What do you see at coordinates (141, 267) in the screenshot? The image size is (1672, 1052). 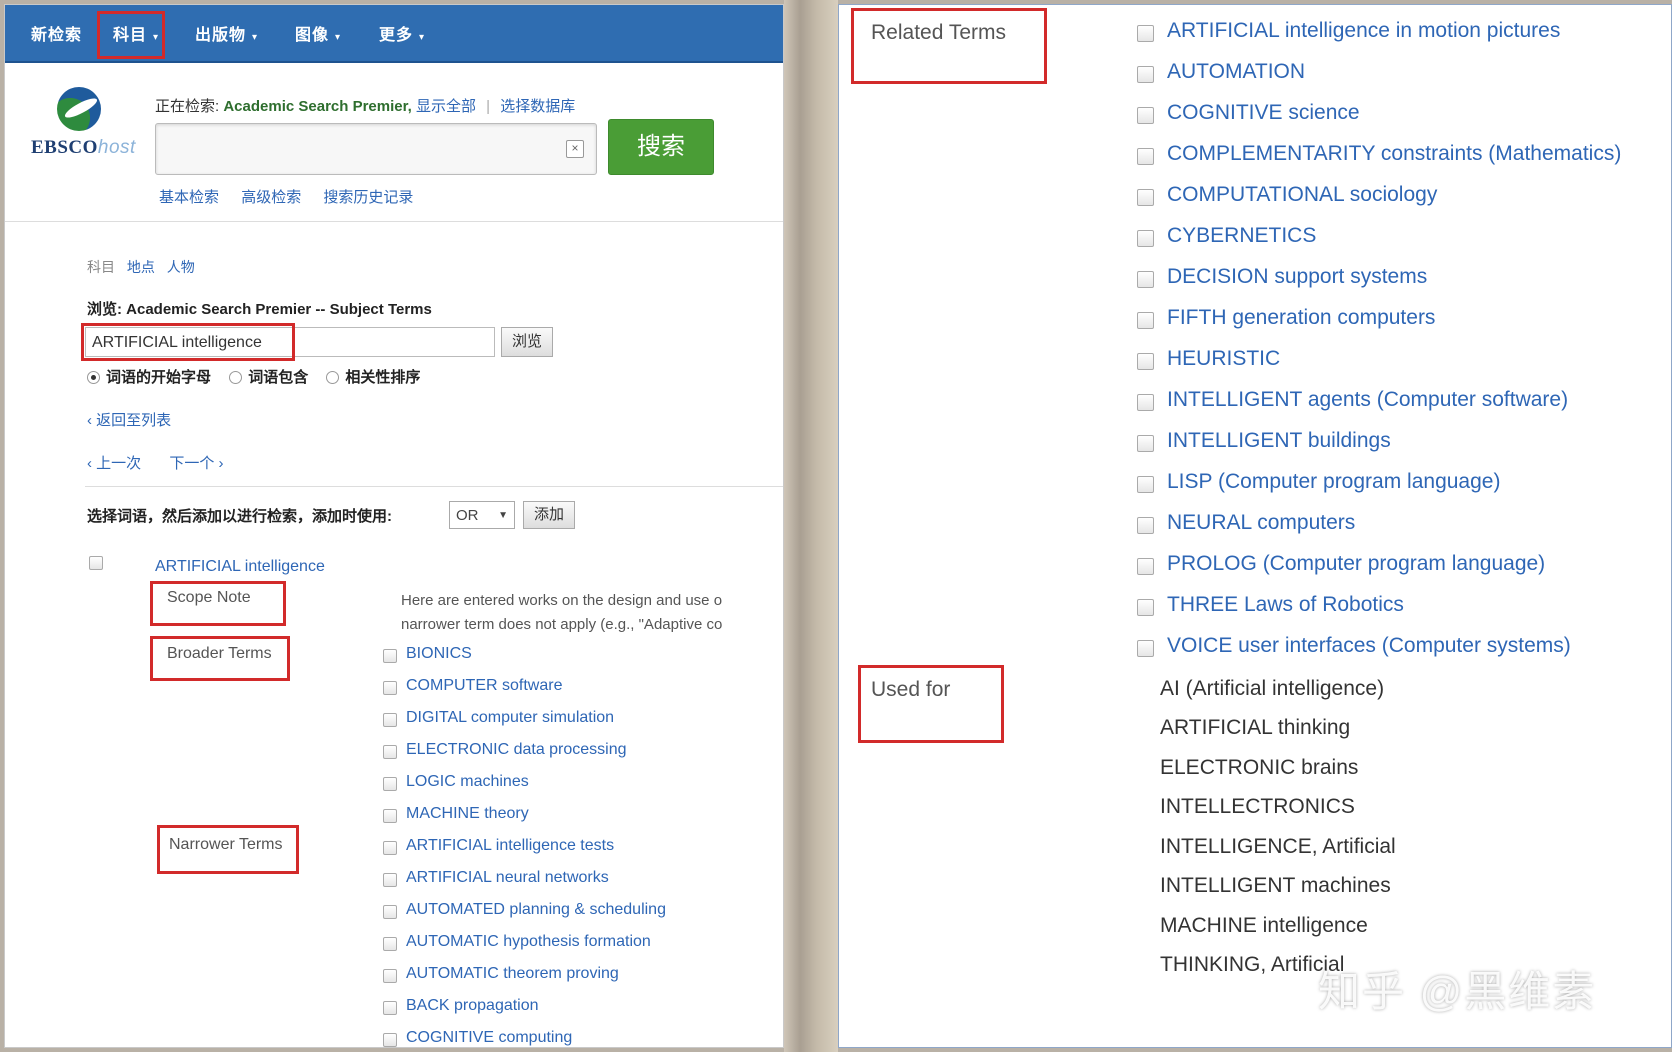 I see `tab-places: 地点` at bounding box center [141, 267].